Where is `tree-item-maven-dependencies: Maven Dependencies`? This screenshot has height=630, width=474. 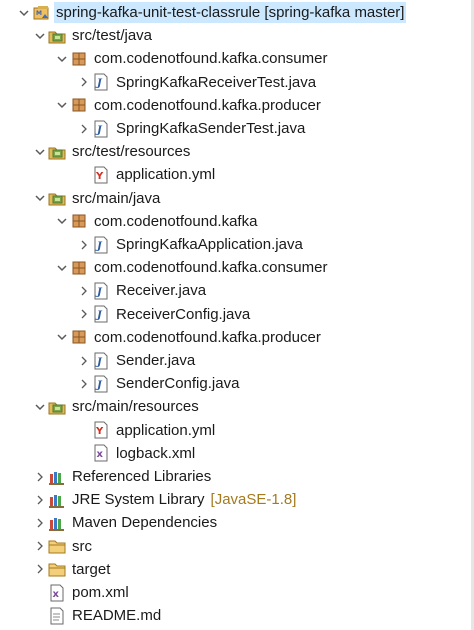 tree-item-maven-dependencies: Maven Dependencies is located at coordinates (125, 522).